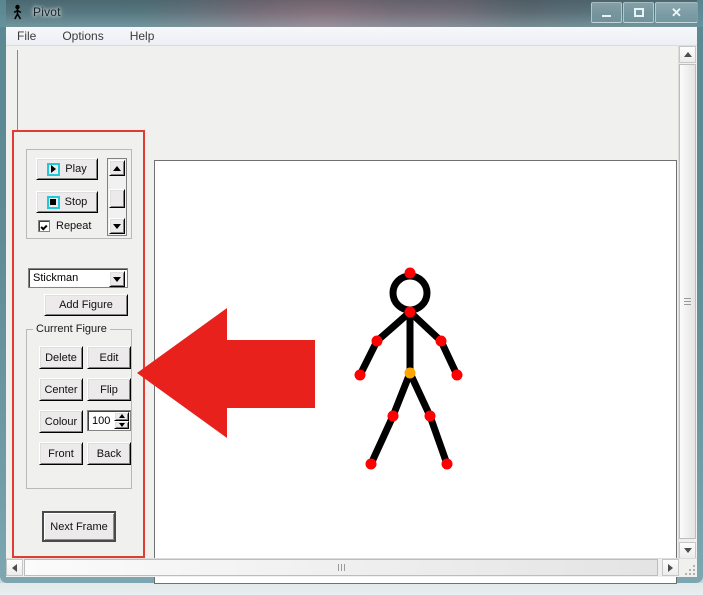  What do you see at coordinates (351, 36) in the screenshot?
I see `menu-bar: File Options Help` at bounding box center [351, 36].